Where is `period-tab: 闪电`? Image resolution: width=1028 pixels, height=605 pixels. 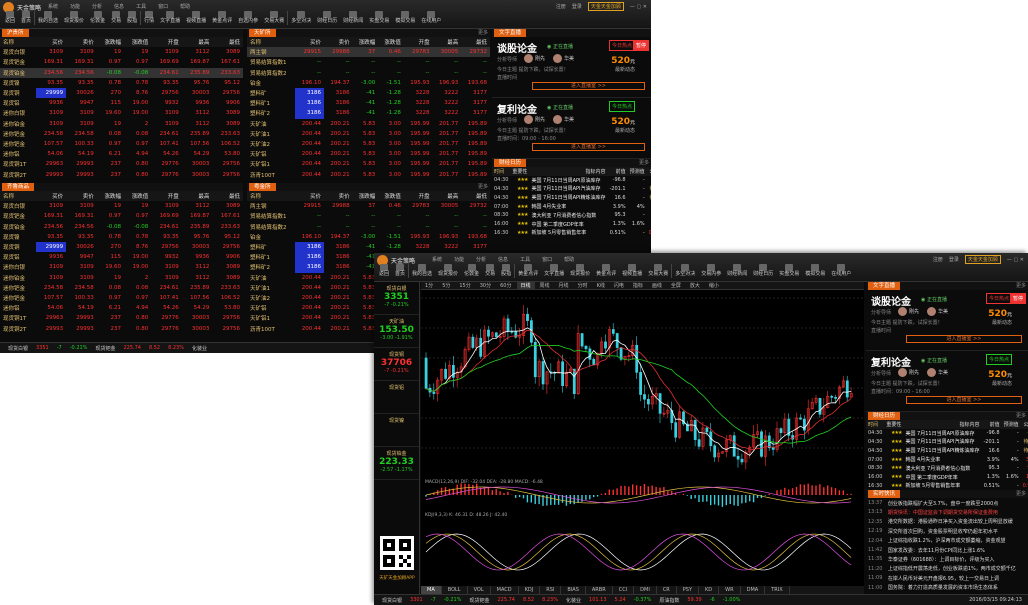 period-tab: 闪电 is located at coordinates (619, 285).